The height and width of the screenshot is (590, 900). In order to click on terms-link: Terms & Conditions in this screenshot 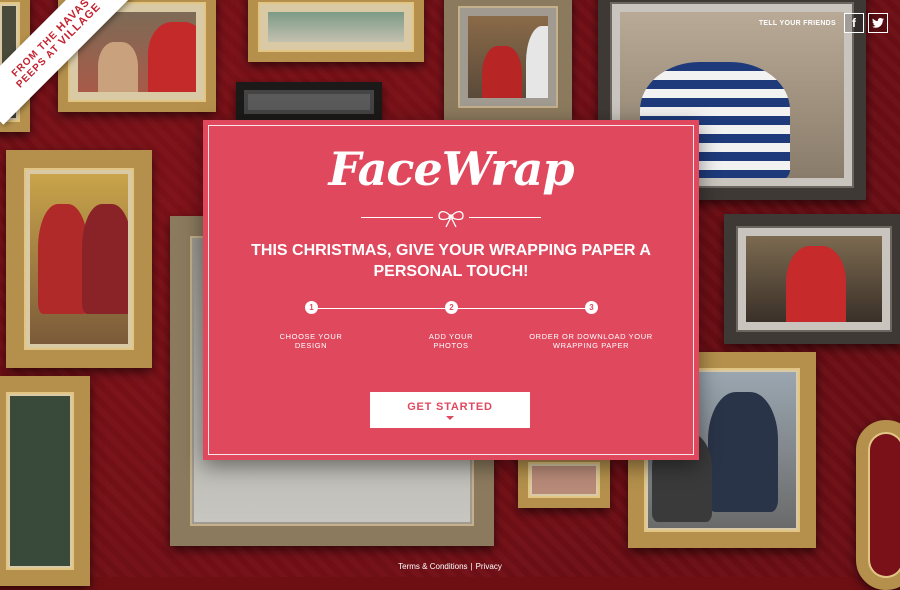, I will do `click(432, 566)`.